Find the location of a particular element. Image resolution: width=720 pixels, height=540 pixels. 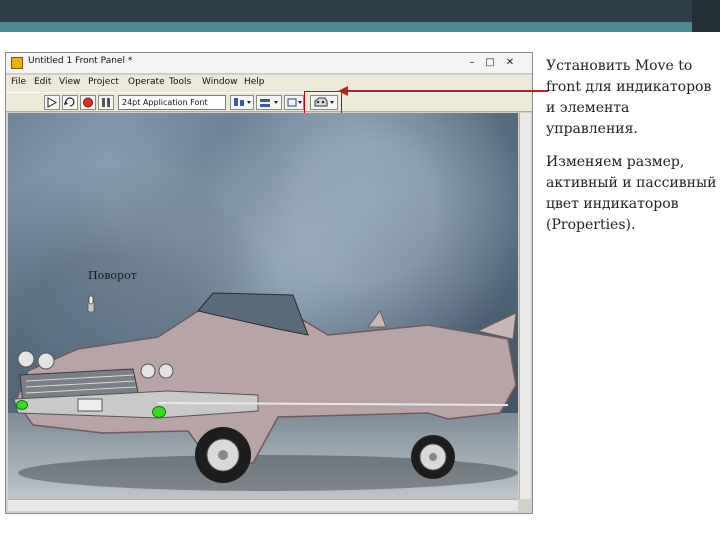

reorder-highlight-box is located at coordinates (323, 103).